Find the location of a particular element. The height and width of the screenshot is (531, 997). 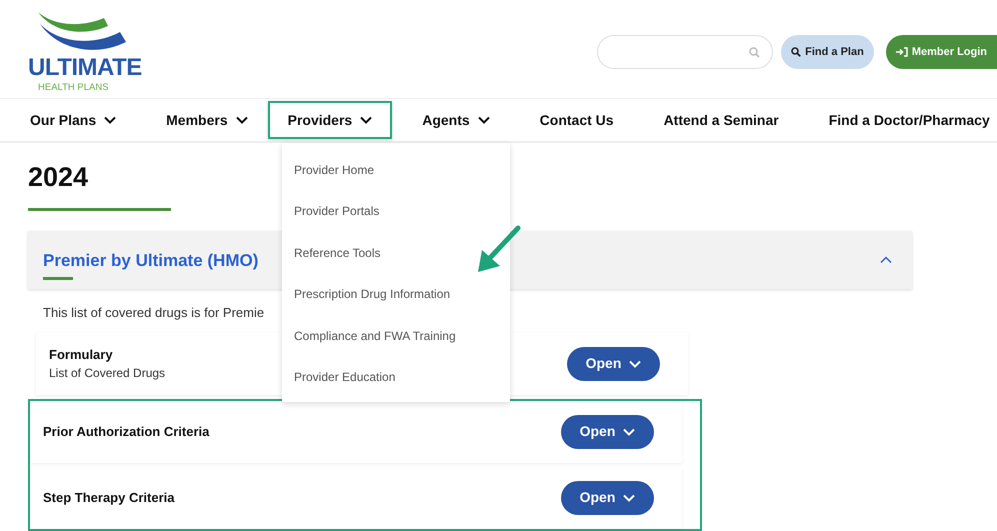

document-title: Formulary is located at coordinates (81, 355).